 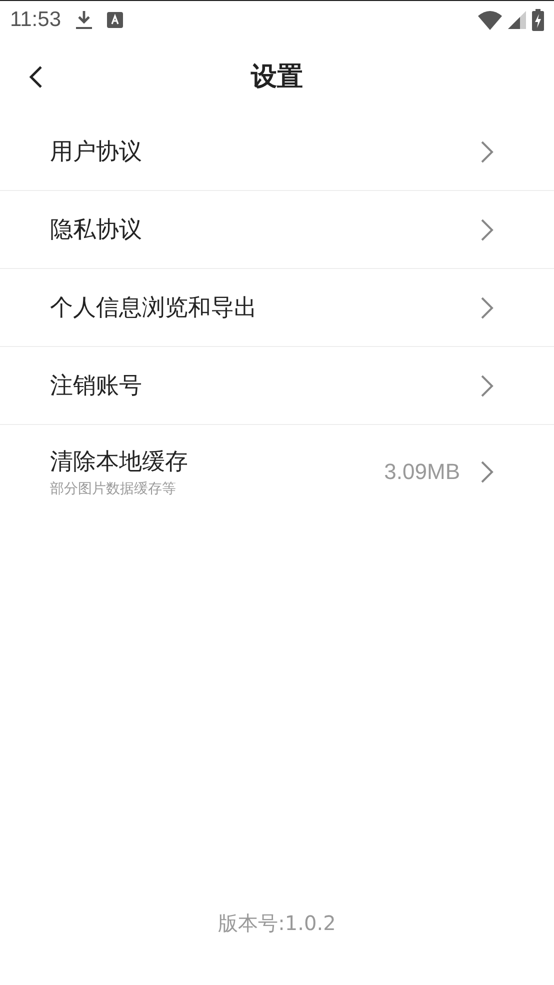 What do you see at coordinates (277, 152) in the screenshot?
I see `settings-item: 用户协议` at bounding box center [277, 152].